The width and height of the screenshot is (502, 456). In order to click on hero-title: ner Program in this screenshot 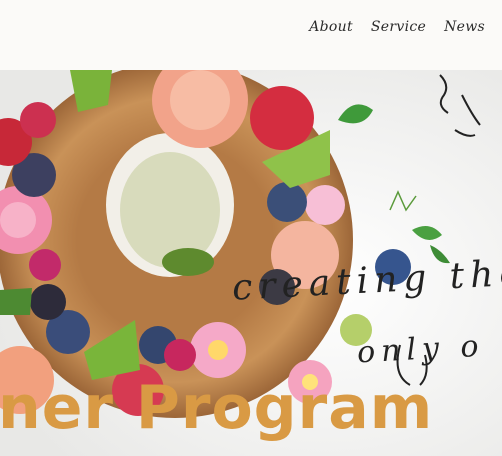, I will do `click(217, 408)`.